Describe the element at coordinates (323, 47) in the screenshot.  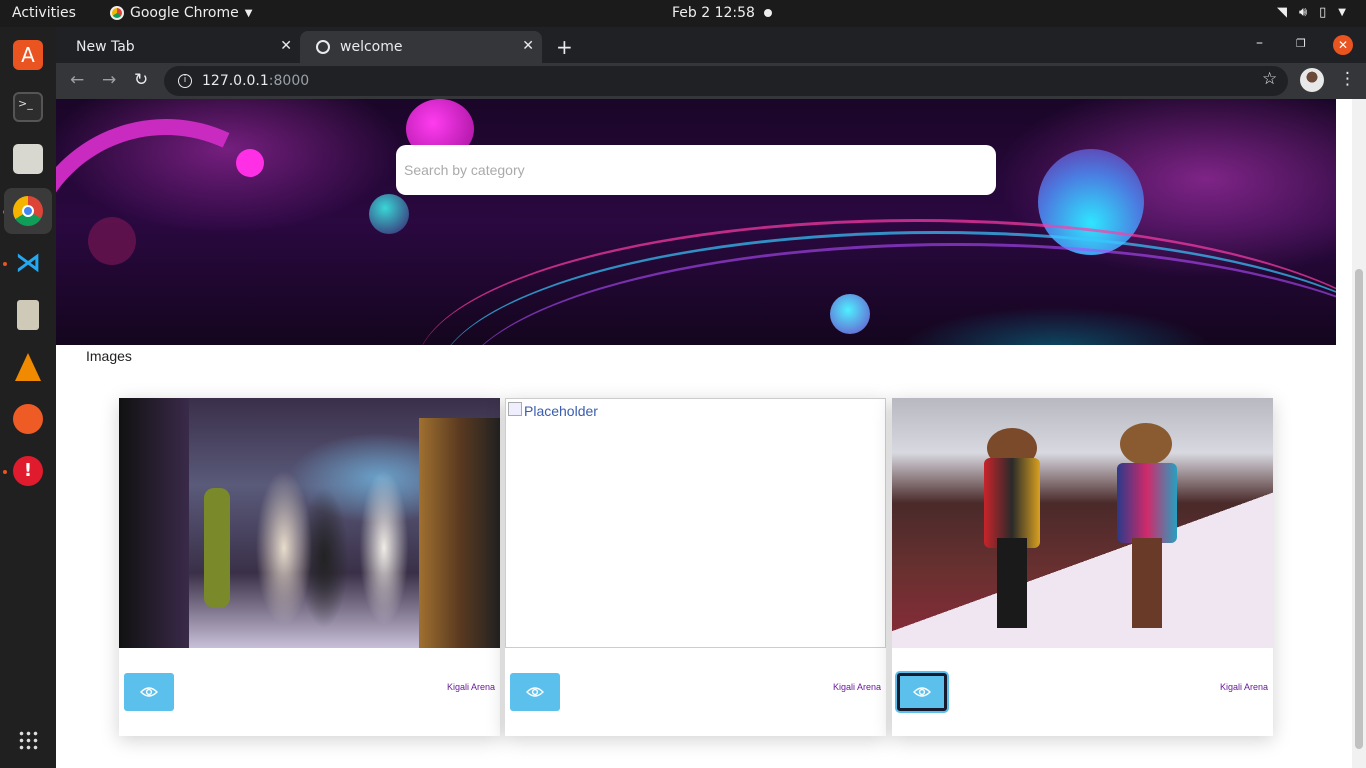
I see `globe-icon` at that location.